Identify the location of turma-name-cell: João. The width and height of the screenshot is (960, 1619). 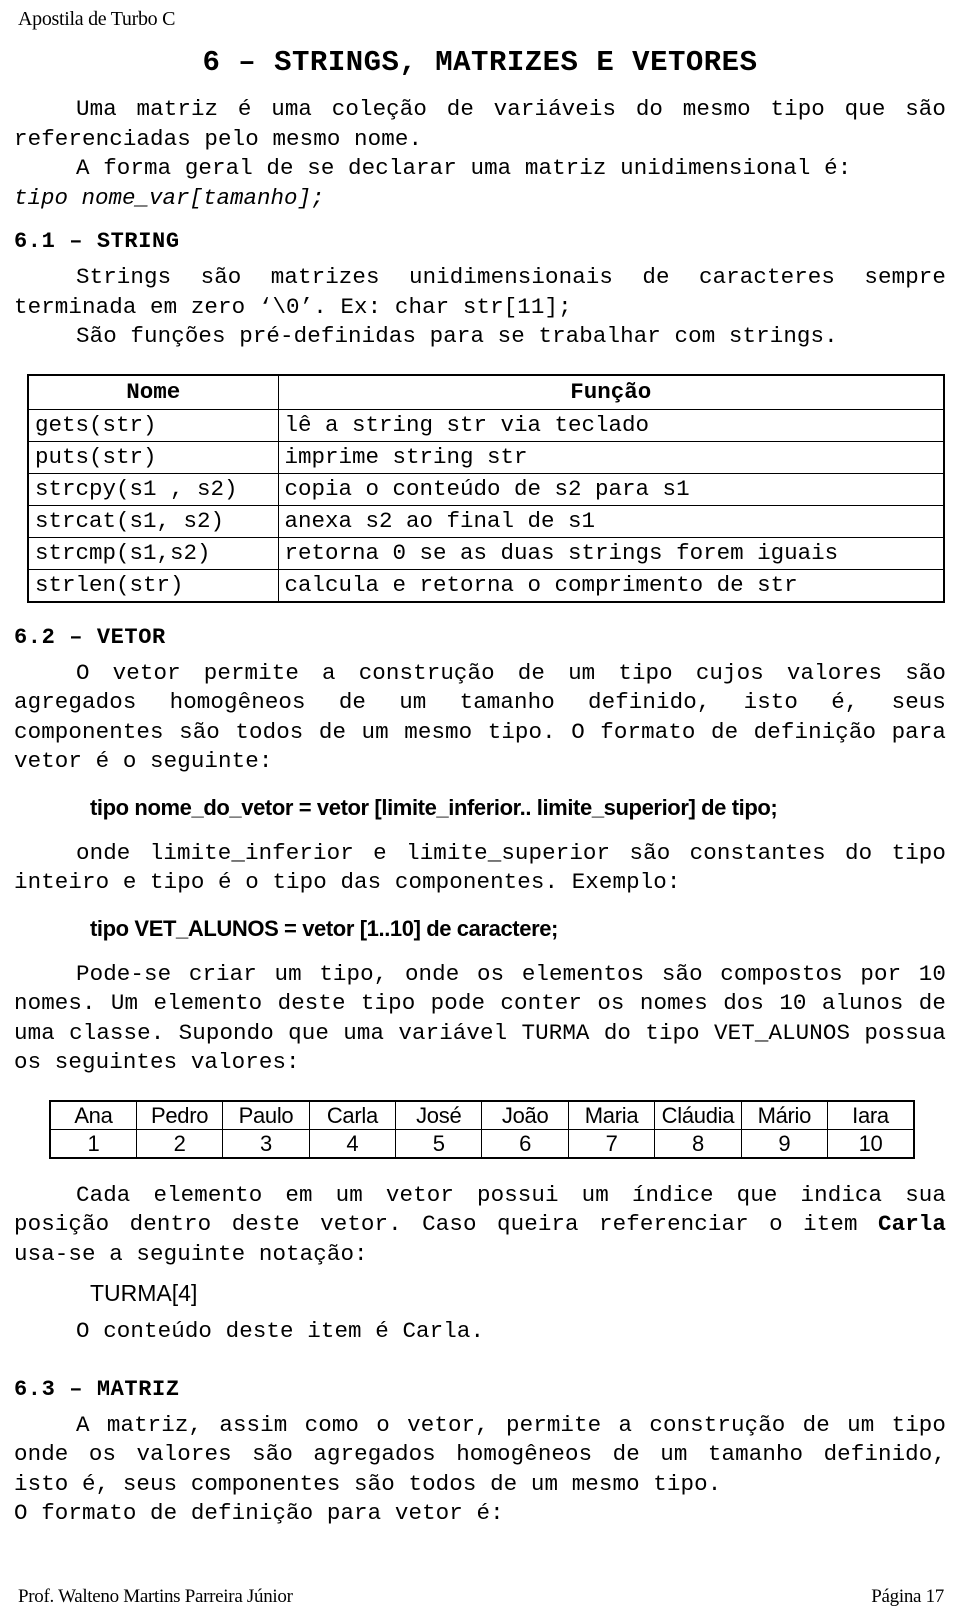
(525, 1115).